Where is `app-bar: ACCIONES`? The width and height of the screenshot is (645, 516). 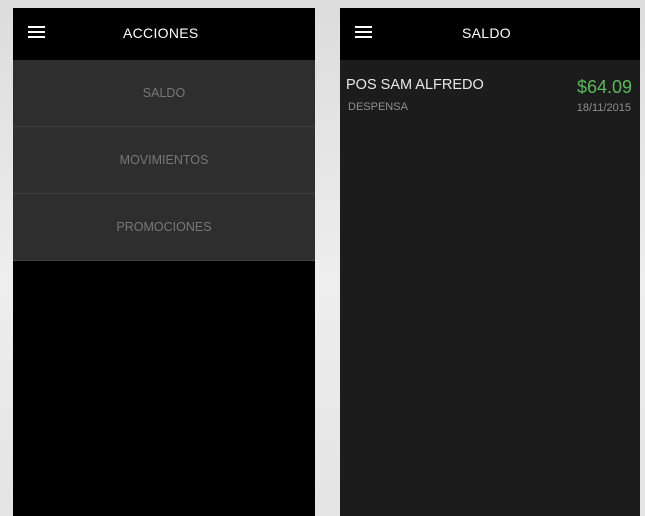 app-bar: ACCIONES is located at coordinates (164, 34).